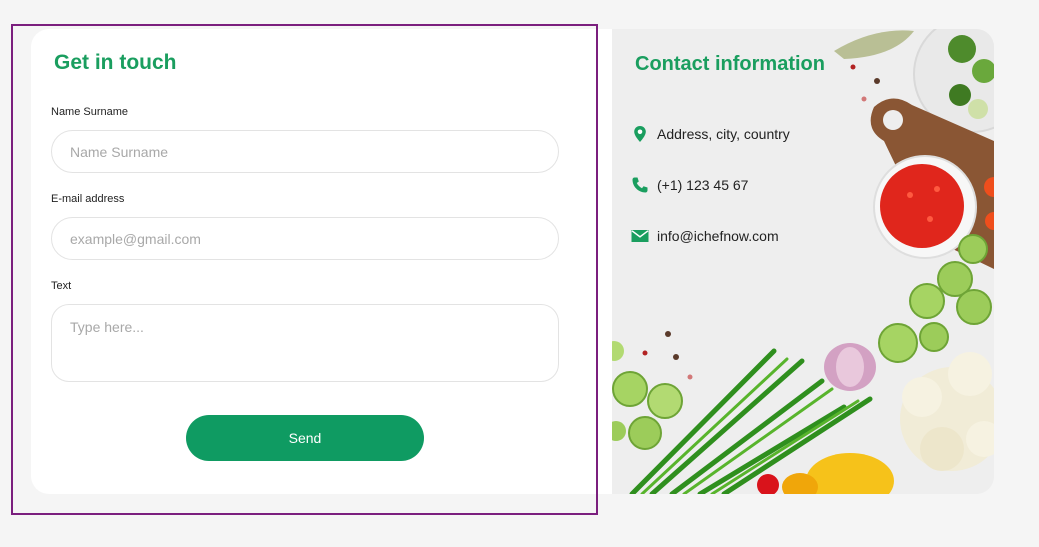 Image resolution: width=1039 pixels, height=547 pixels. Describe the element at coordinates (730, 64) in the screenshot. I see `contact-title: Contact information` at that location.